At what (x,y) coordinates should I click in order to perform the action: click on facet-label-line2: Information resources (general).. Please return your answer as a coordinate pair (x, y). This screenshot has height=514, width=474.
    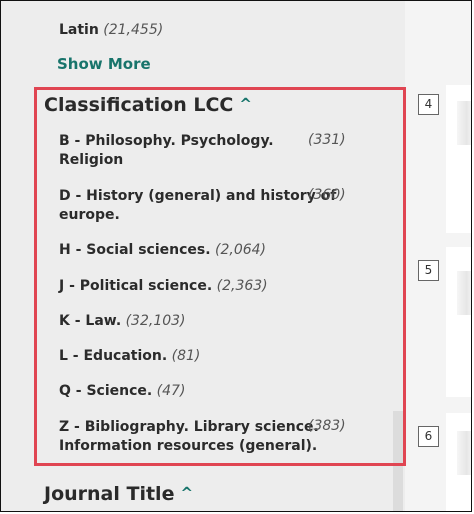
    Looking at the image, I should click on (188, 446).